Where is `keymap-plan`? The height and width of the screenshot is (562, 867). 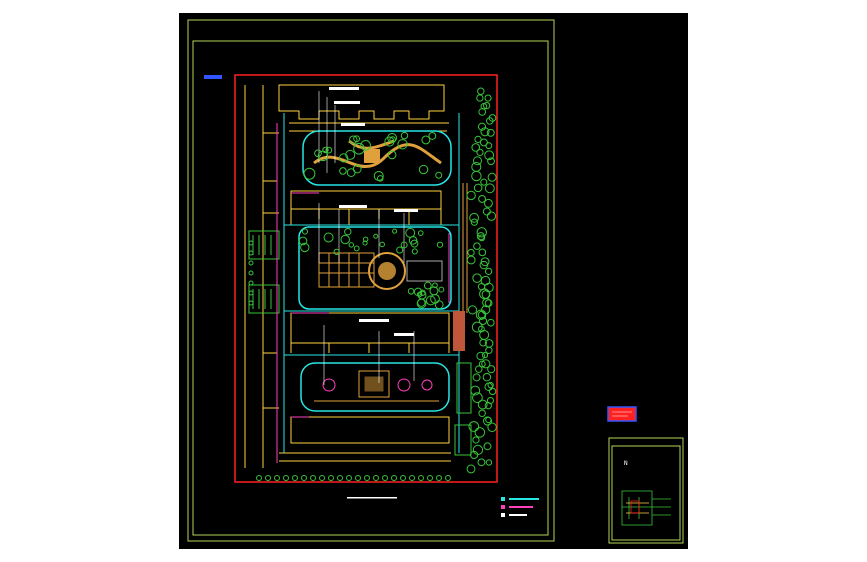
keymap-plan is located at coordinates (646, 508).